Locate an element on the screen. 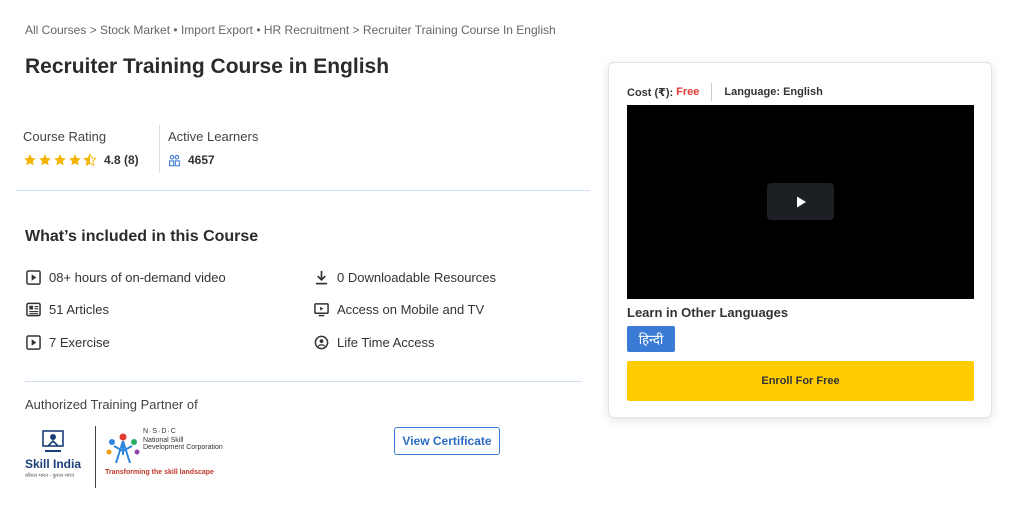 This screenshot has height=506, width=1024. tv-icon is located at coordinates (321, 309).